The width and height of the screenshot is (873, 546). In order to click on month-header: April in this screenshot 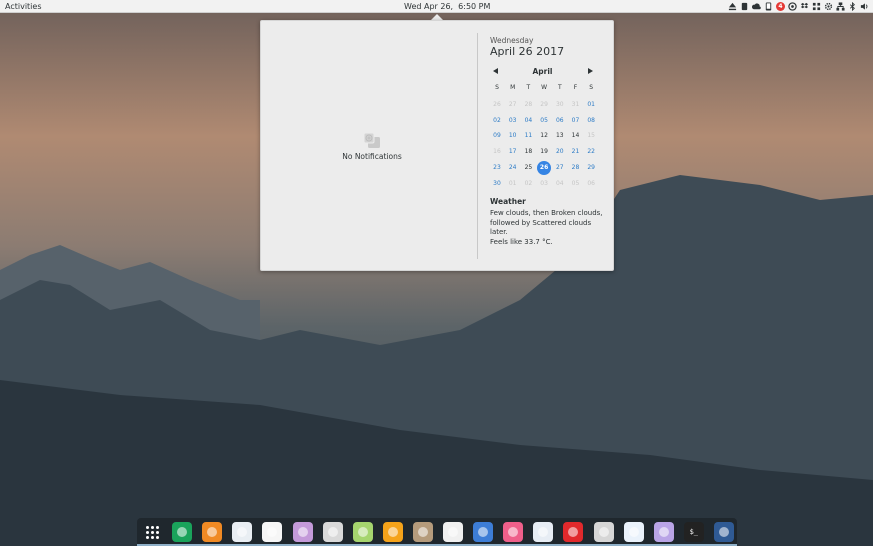, I will do `click(542, 72)`.